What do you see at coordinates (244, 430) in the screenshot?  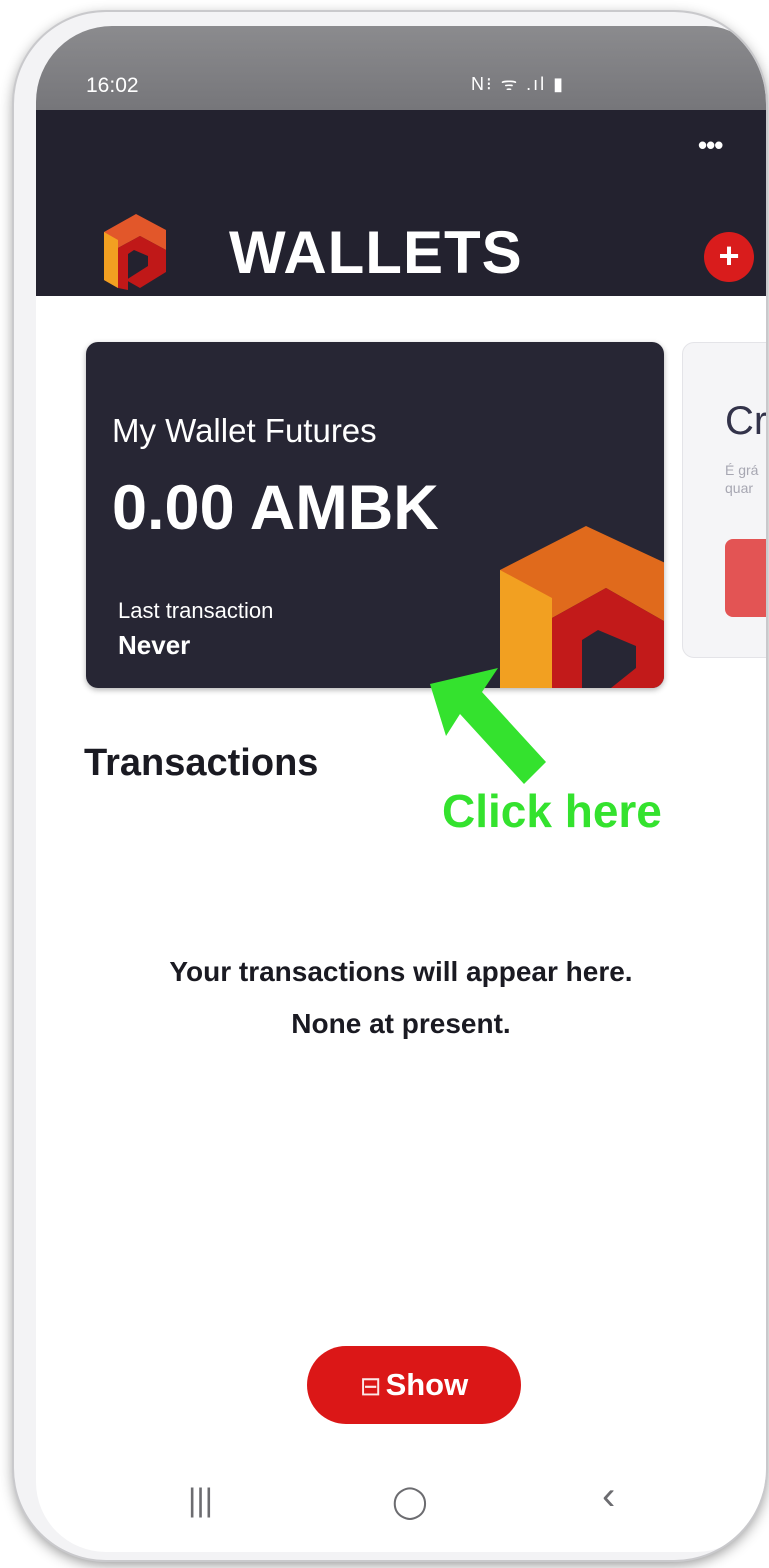 I see `wallet-name: My Wallet Futures` at bounding box center [244, 430].